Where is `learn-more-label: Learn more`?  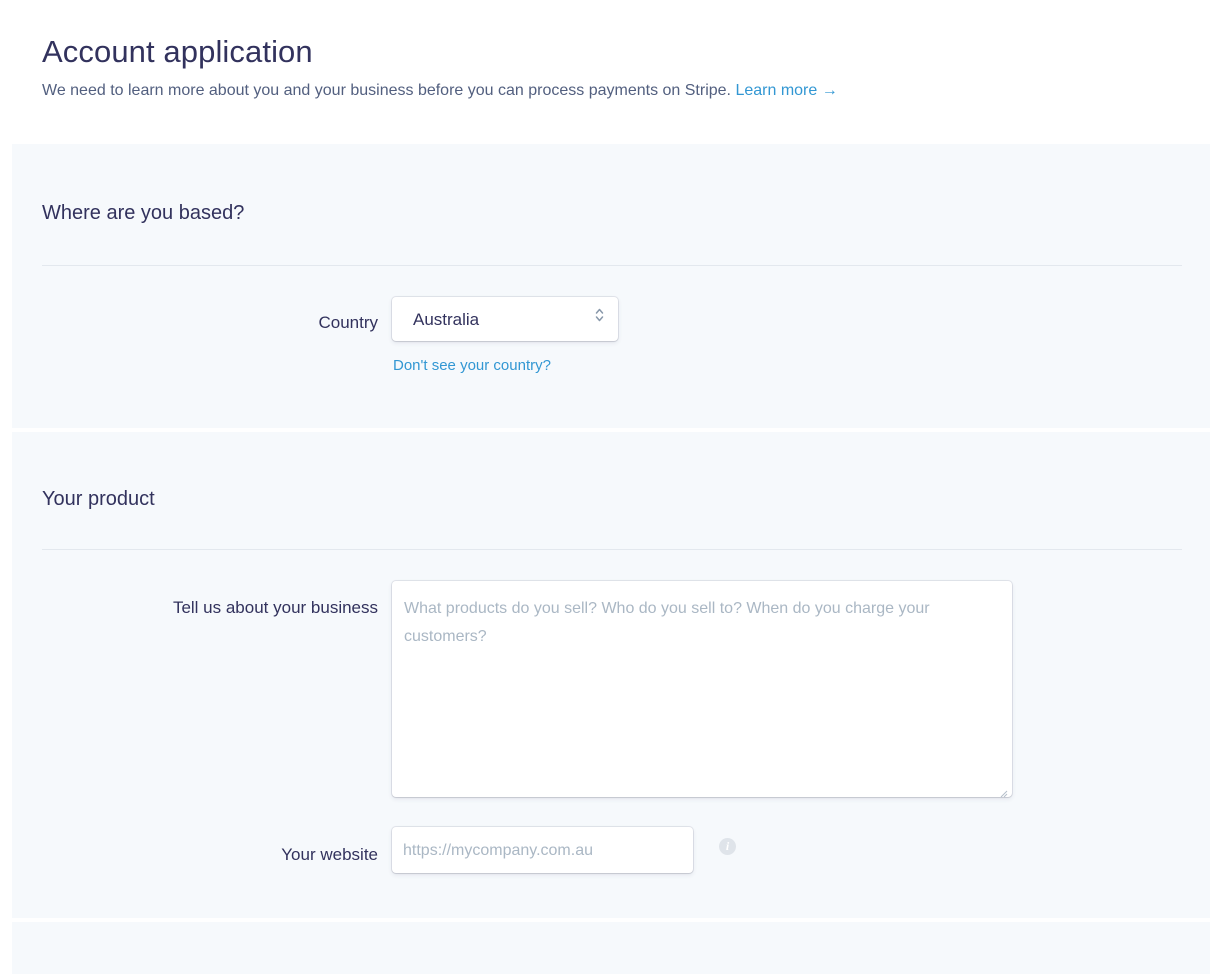
learn-more-label: Learn more is located at coordinates (776, 90).